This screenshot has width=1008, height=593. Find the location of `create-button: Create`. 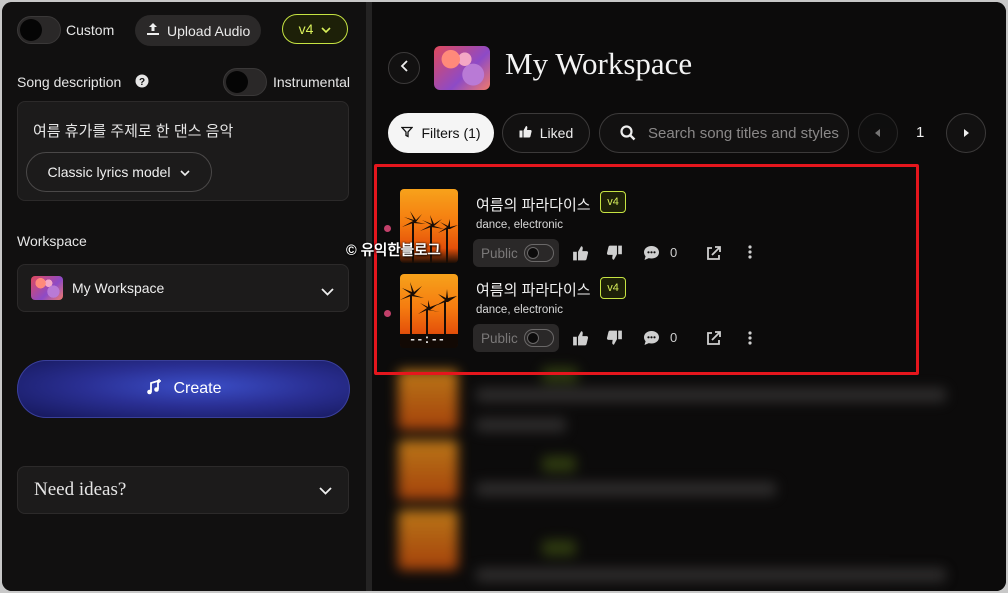

create-button: Create is located at coordinates (183, 389).